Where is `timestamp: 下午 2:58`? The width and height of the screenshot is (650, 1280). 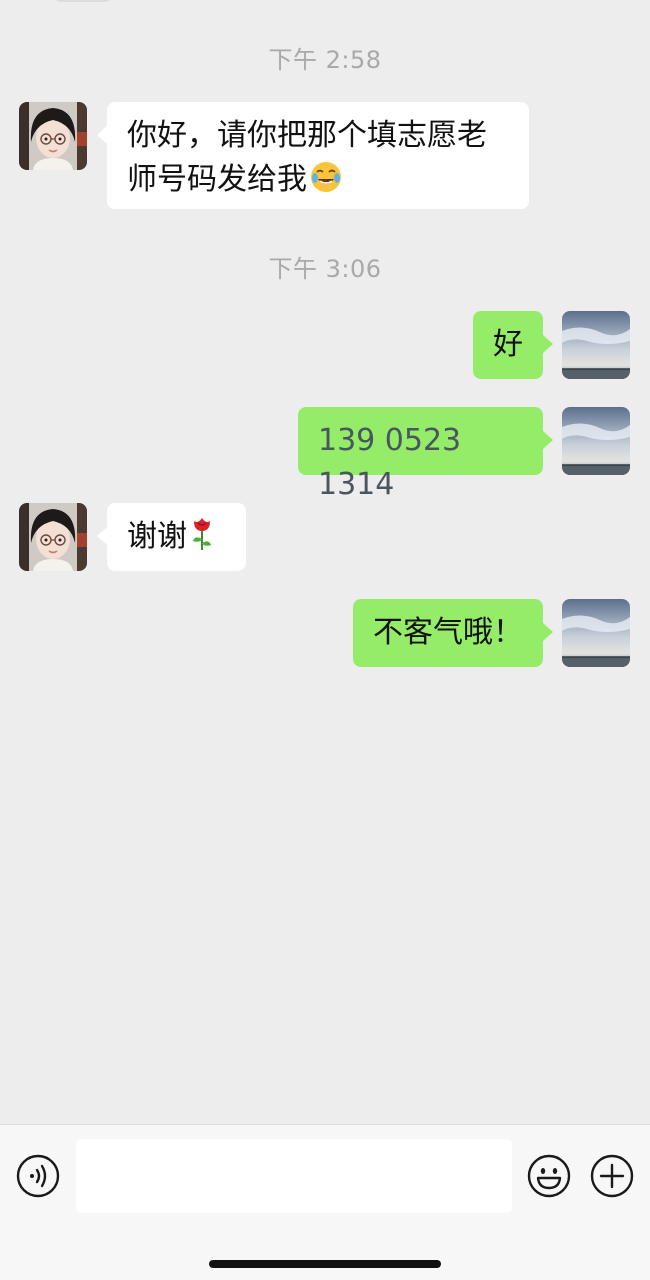
timestamp: 下午 2:58 is located at coordinates (325, 60).